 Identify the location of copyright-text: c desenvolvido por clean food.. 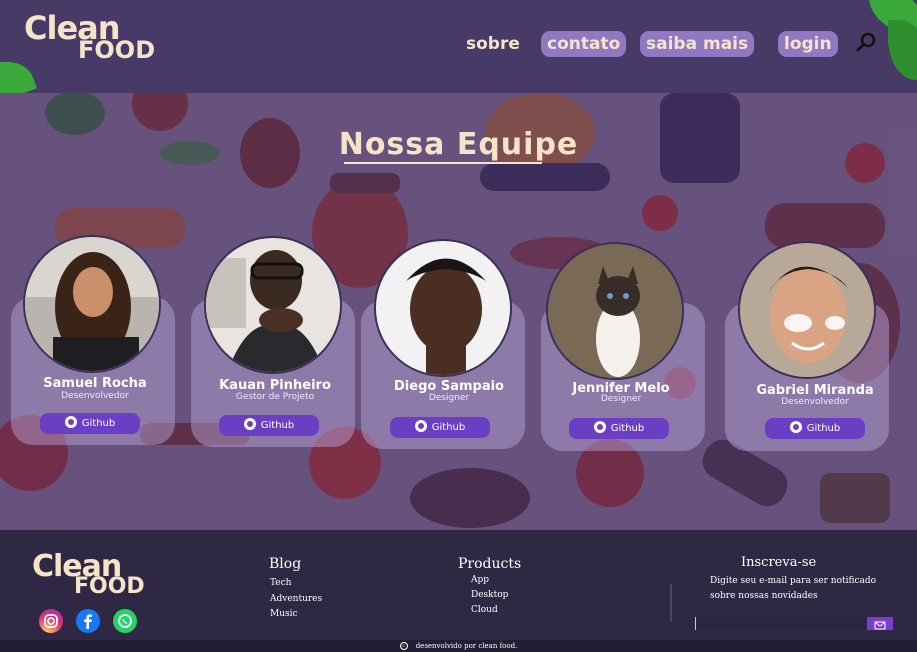
(458, 646).